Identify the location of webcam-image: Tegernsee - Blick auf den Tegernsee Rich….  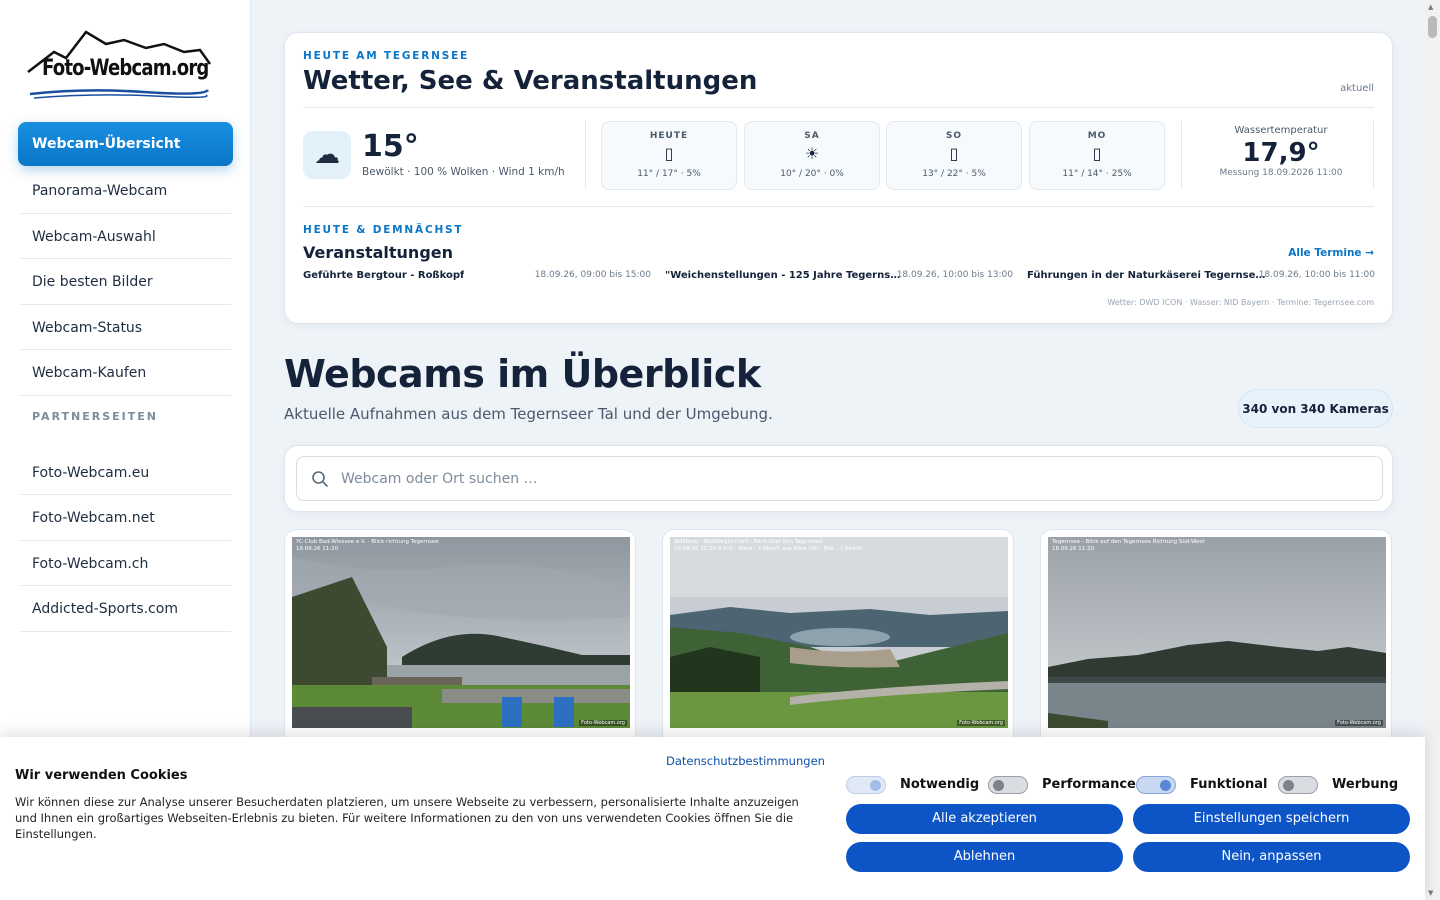
(1217, 632).